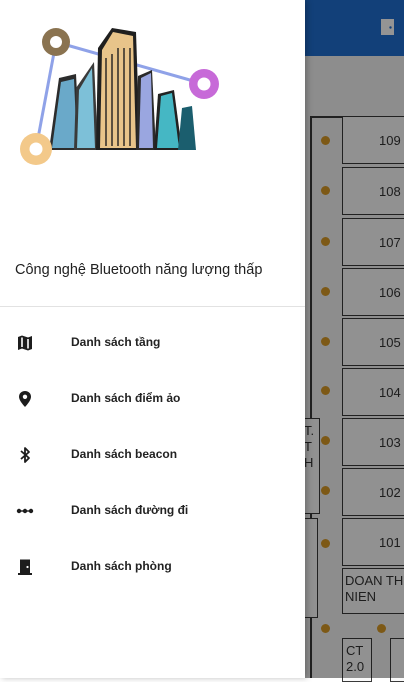  I want to click on menu-item-label: Danh sách phòng, so click(121, 566).